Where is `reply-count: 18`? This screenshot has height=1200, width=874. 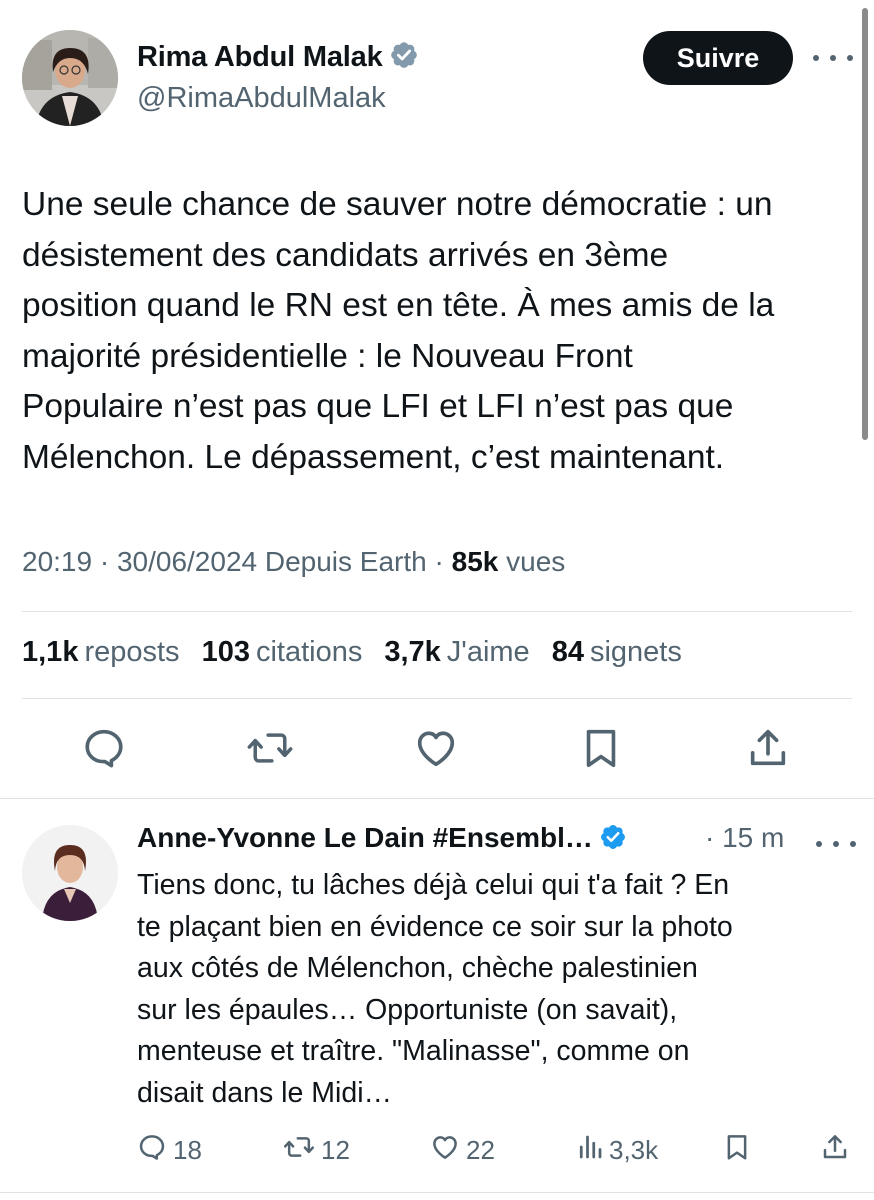
reply-count: 18 is located at coordinates (187, 1149).